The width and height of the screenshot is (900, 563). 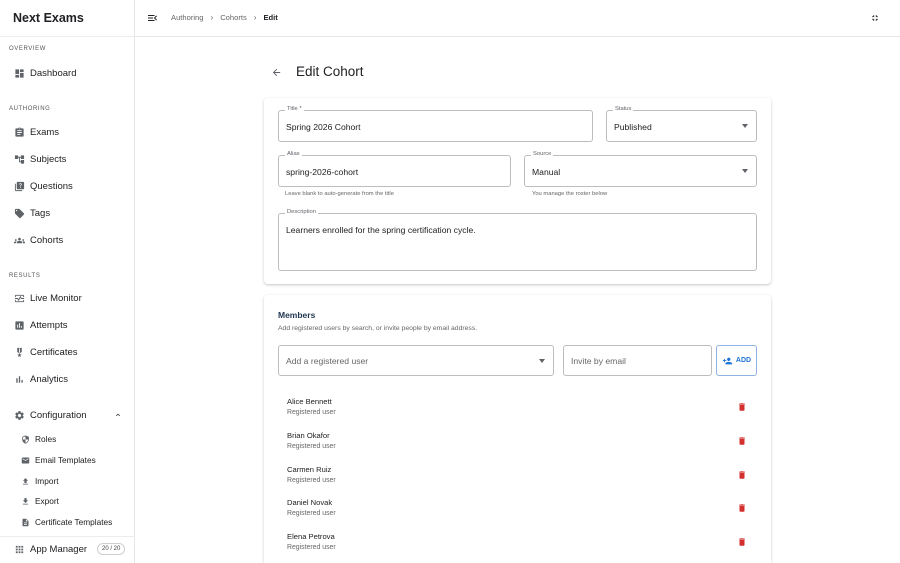 What do you see at coordinates (522, 411) in the screenshot?
I see `list-item: Alice Bennett Registered user` at bounding box center [522, 411].